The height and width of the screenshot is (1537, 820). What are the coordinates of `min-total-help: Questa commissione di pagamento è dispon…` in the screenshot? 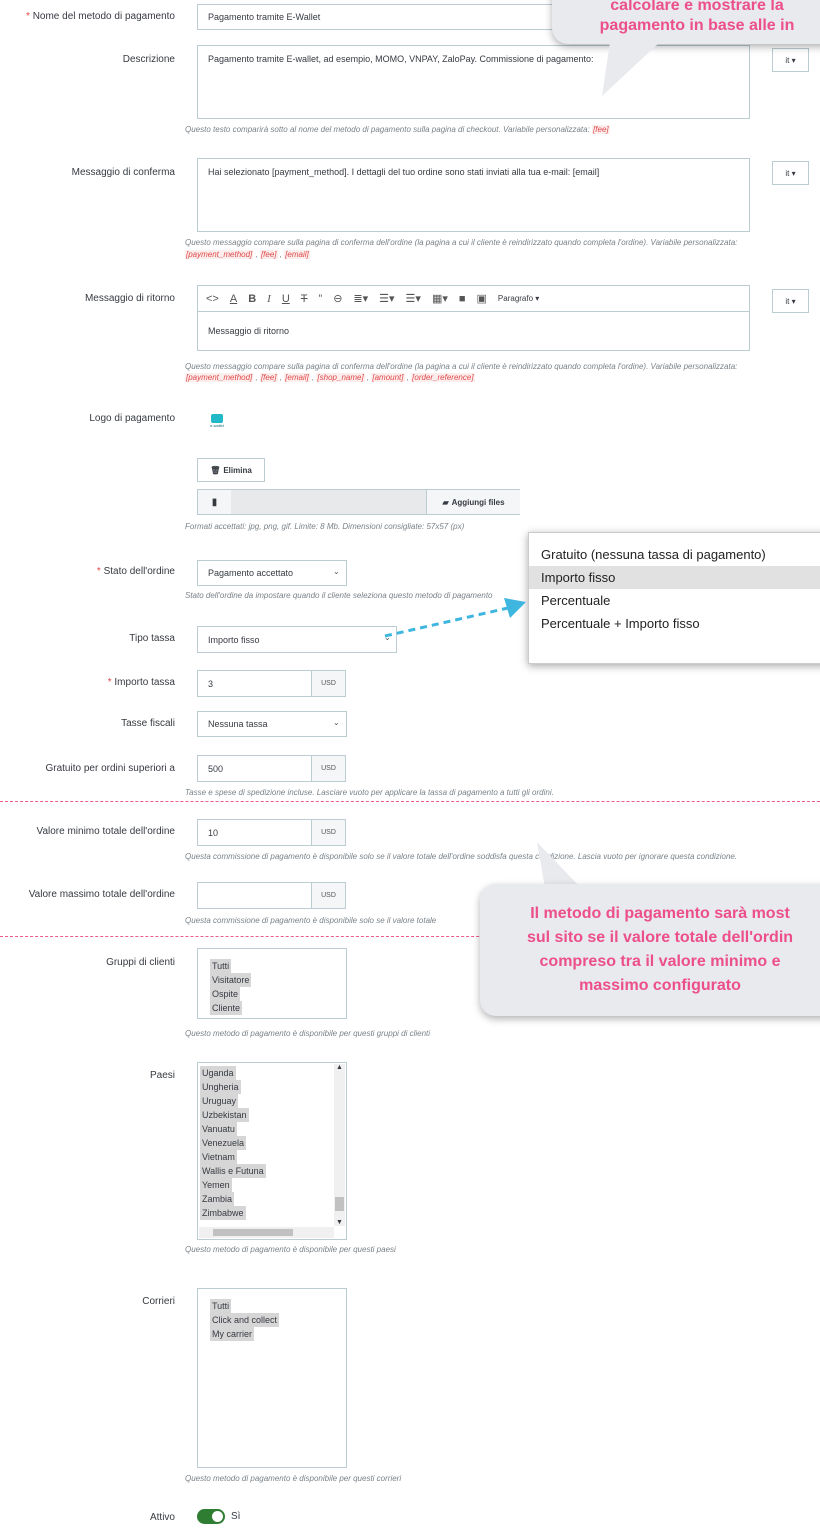 It's located at (461, 856).